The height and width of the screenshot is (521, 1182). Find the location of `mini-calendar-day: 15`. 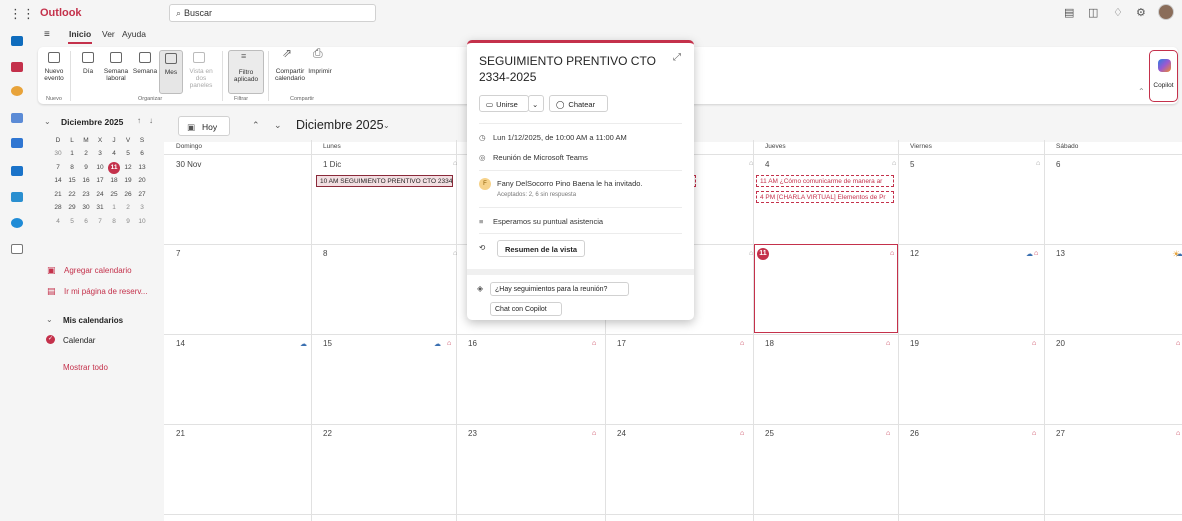

mini-calendar-day: 15 is located at coordinates (72, 180).